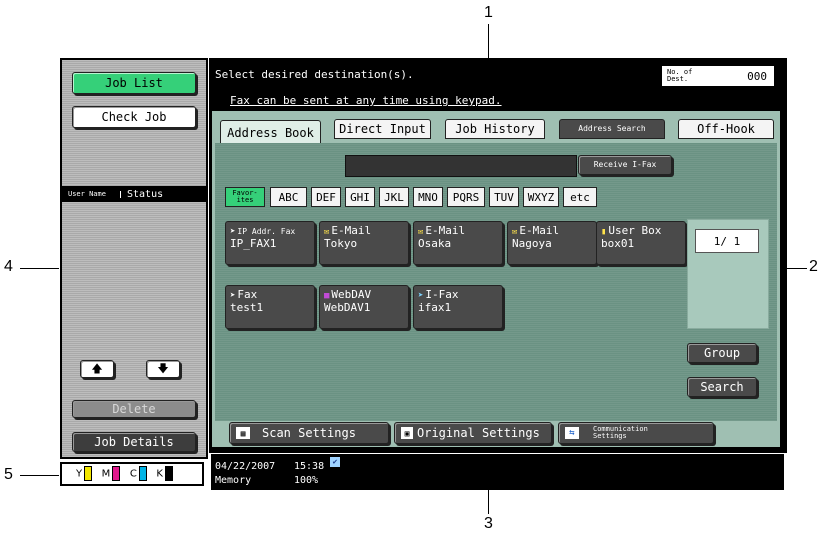 The image size is (818, 536). I want to click on destination-webdav1: ■ WebDAV WebDAV1, so click(364, 307).